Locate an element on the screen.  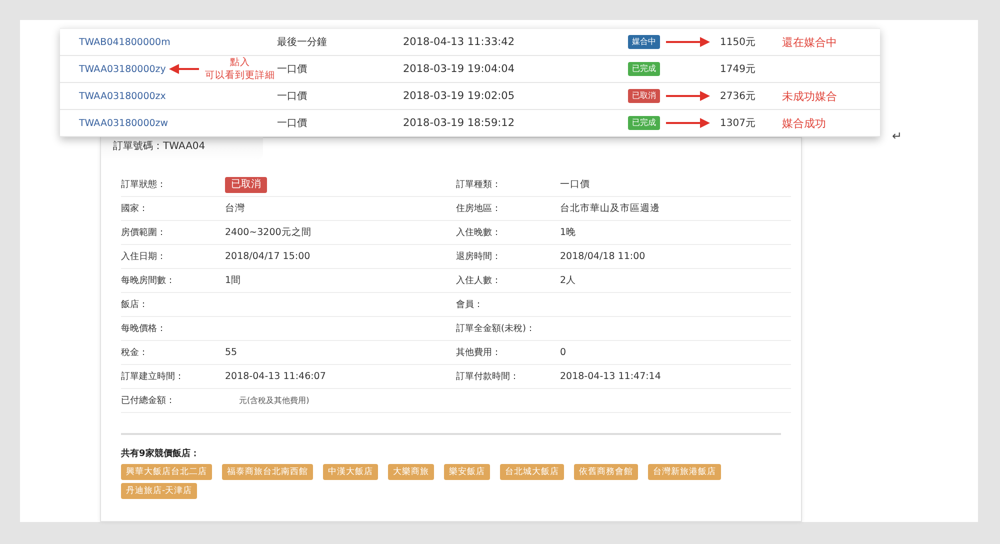
field-label: 稅金： is located at coordinates (135, 352).